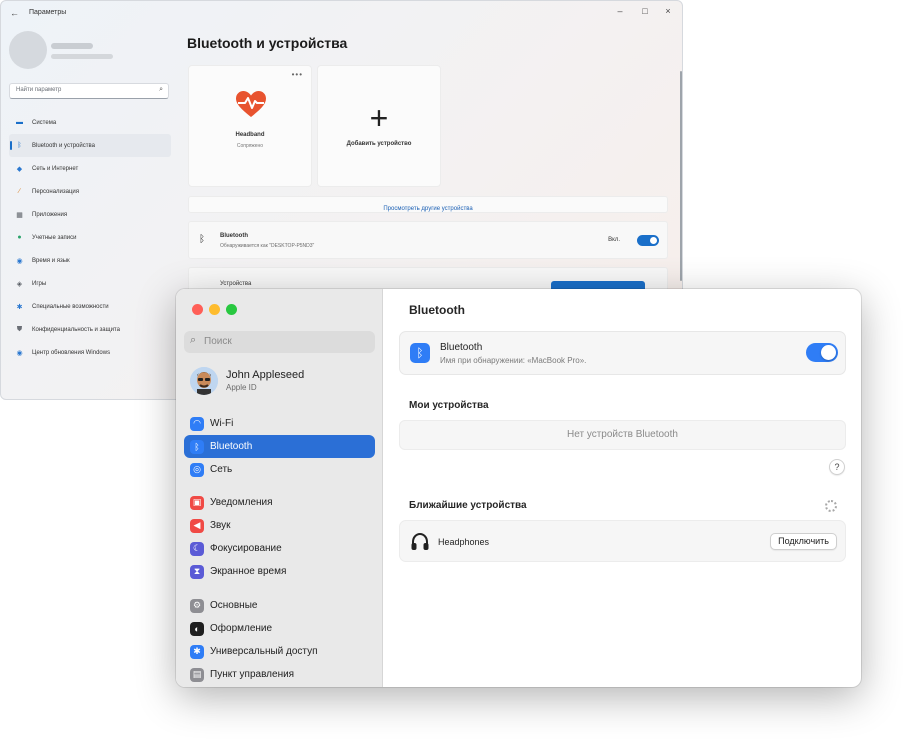 The height and width of the screenshot is (739, 915). Describe the element at coordinates (279, 446) in the screenshot. I see `sidebar-item: ᛒ Bluetooth` at that location.